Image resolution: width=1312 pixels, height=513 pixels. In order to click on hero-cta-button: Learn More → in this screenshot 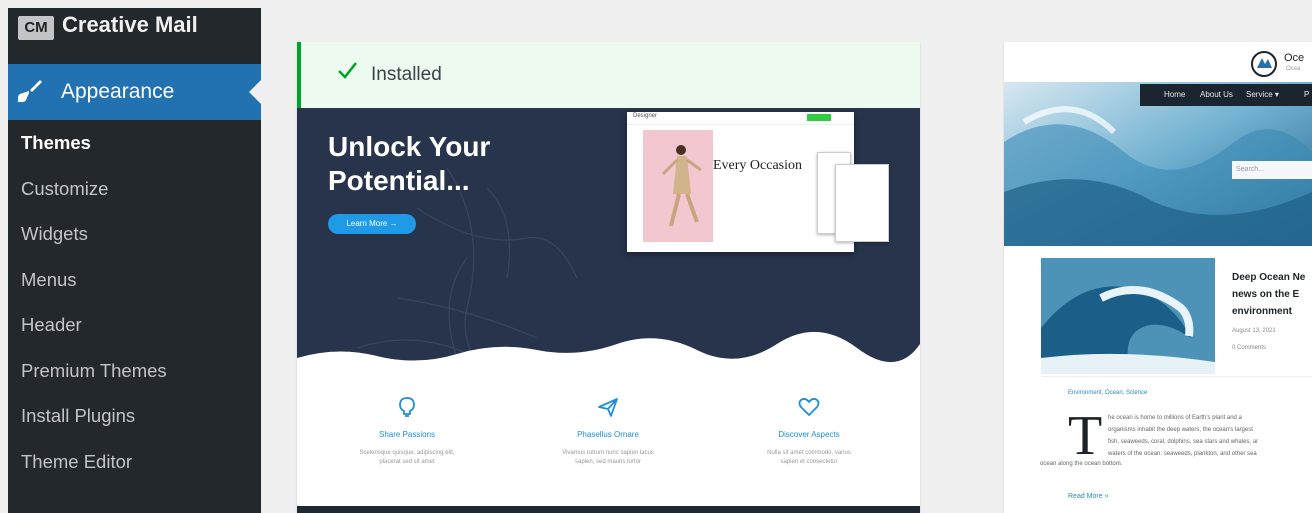, I will do `click(372, 224)`.